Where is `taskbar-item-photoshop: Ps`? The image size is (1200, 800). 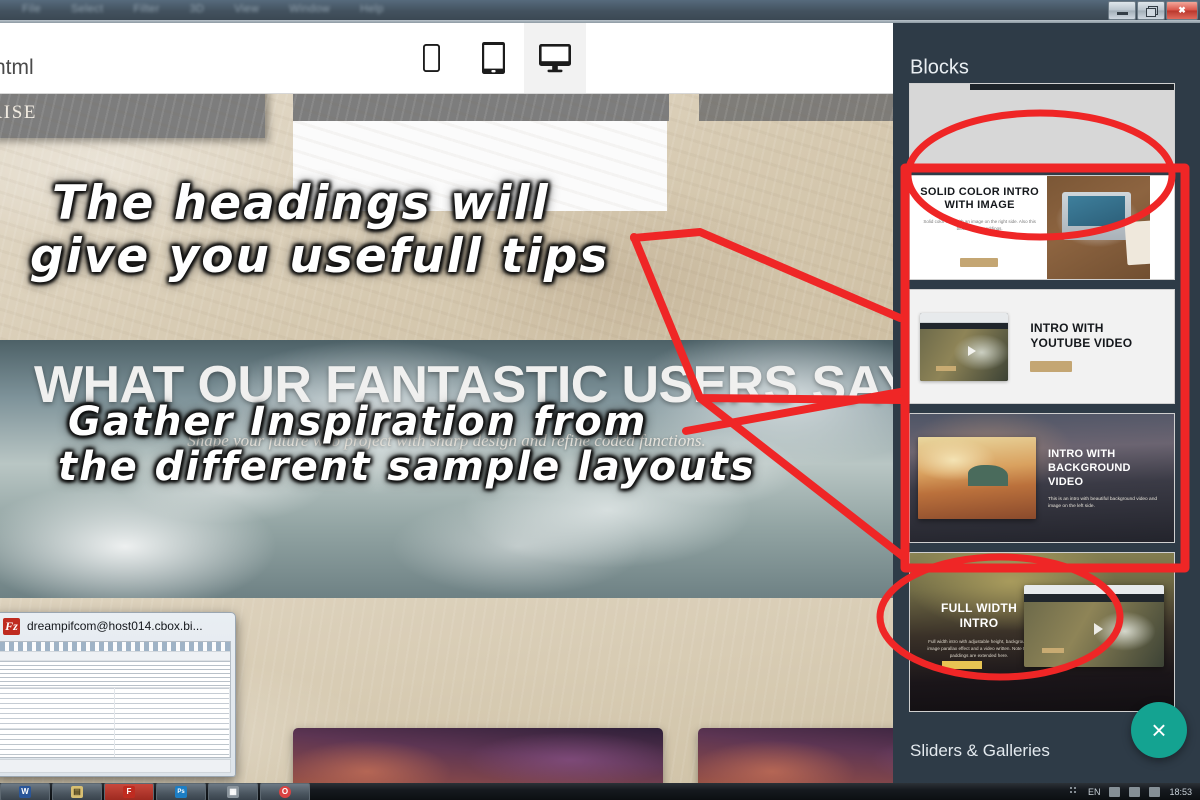
taskbar-item-photoshop: Ps is located at coordinates (181, 791).